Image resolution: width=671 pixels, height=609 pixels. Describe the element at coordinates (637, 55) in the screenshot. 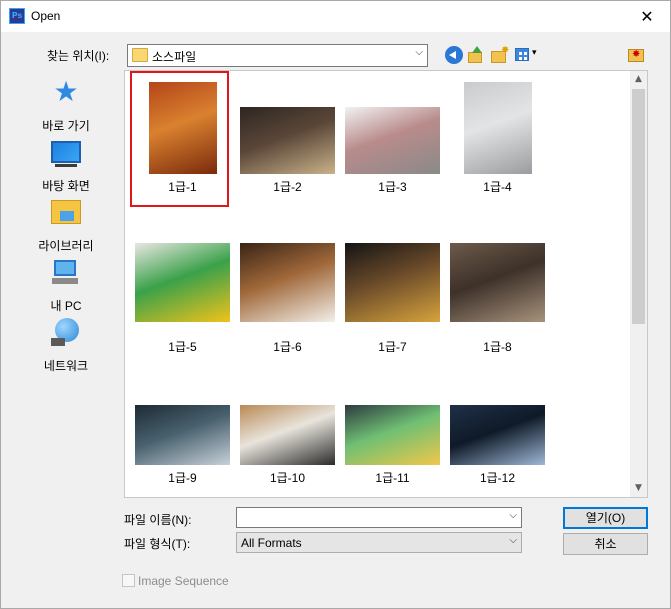

I see `favorite-folder-icon: ✸` at that location.